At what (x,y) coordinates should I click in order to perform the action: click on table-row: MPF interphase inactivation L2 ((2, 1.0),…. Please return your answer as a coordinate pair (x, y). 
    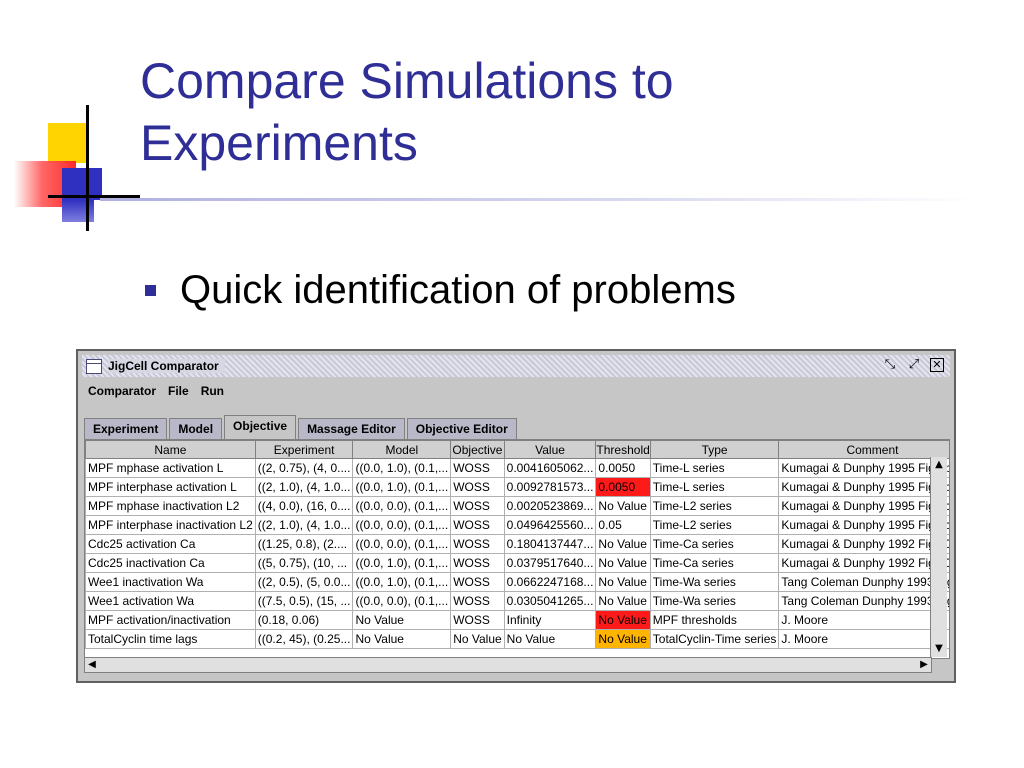
    Looking at the image, I should click on (517, 525).